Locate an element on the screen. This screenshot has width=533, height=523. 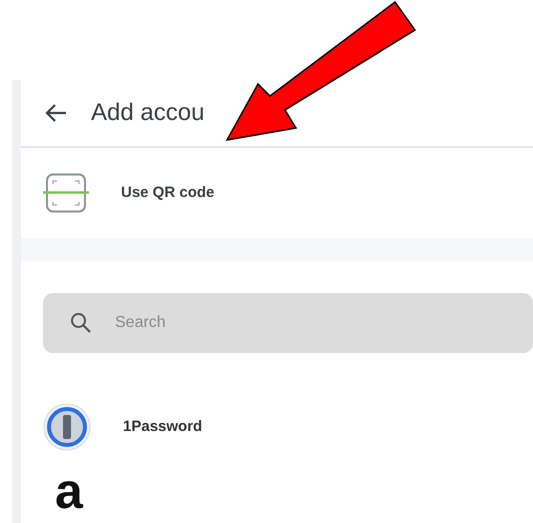
search-input: Search is located at coordinates (263, 323).